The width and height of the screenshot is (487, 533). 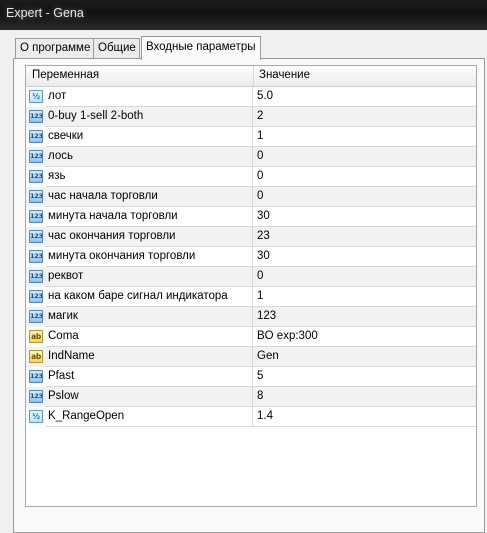 I want to click on table-row: 123 реквот 0, so click(x=251, y=277).